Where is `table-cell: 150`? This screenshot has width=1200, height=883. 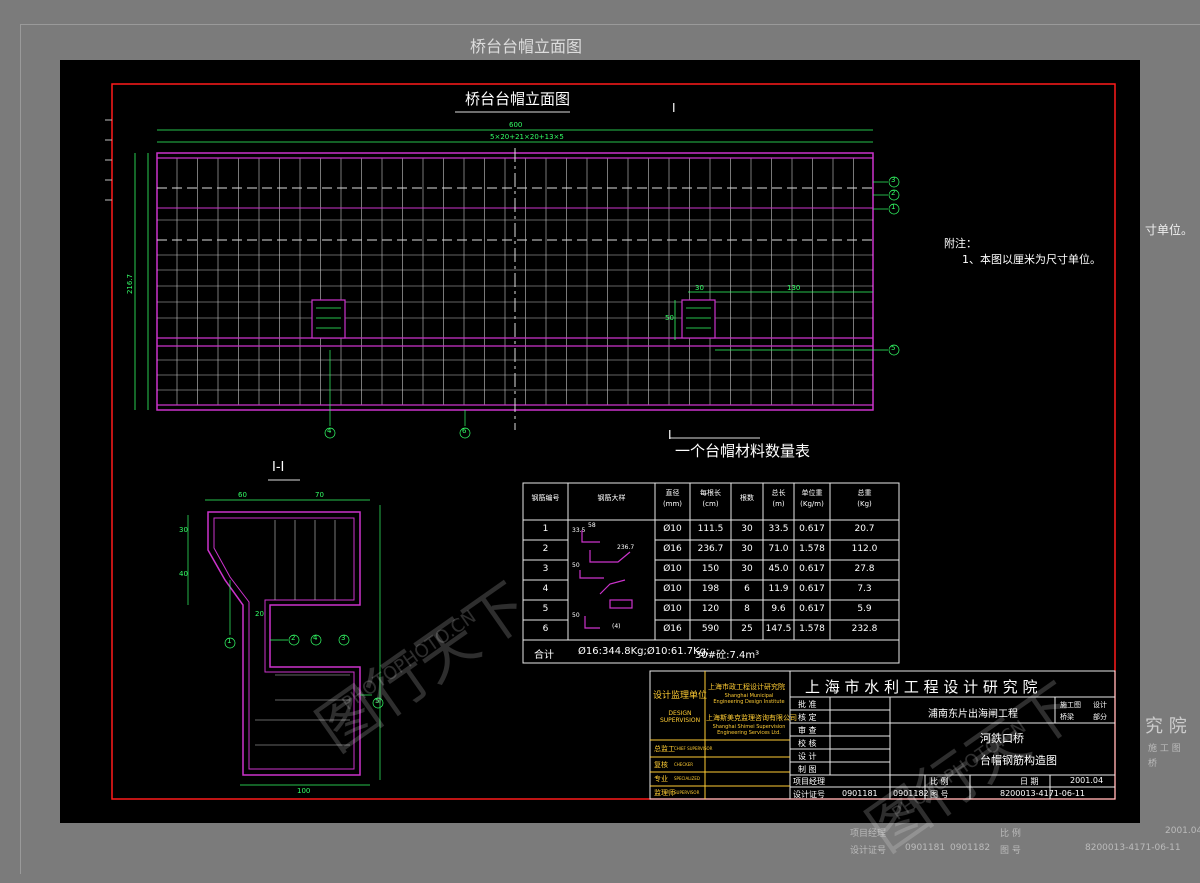 table-cell: 150 is located at coordinates (710, 569).